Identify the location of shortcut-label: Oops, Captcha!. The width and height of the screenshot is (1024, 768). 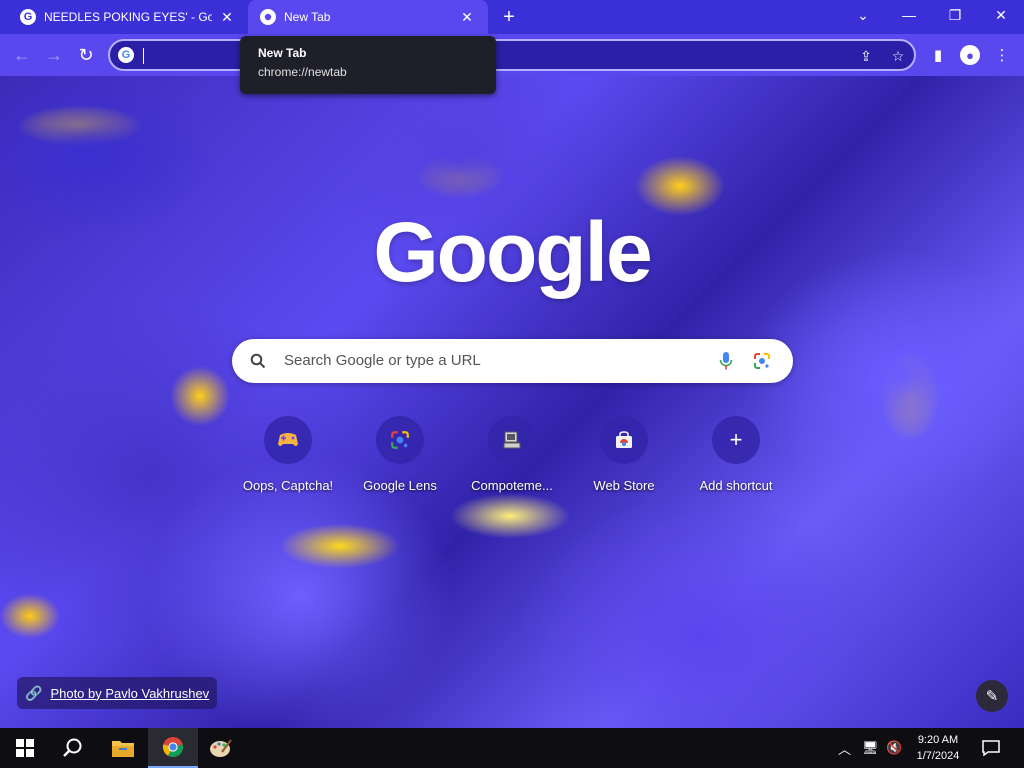
(288, 485).